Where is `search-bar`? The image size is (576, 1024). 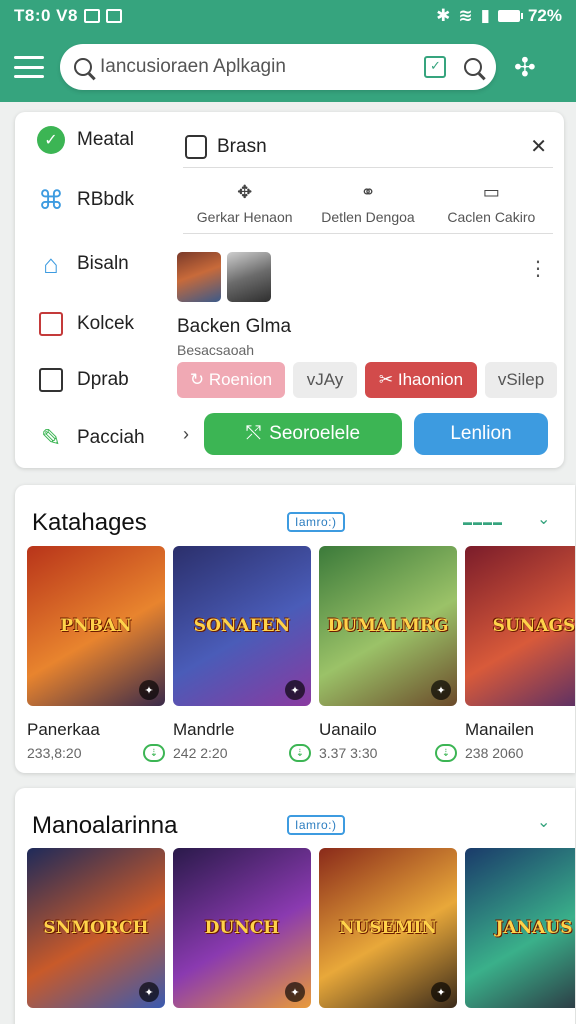 search-bar is located at coordinates (278, 67).